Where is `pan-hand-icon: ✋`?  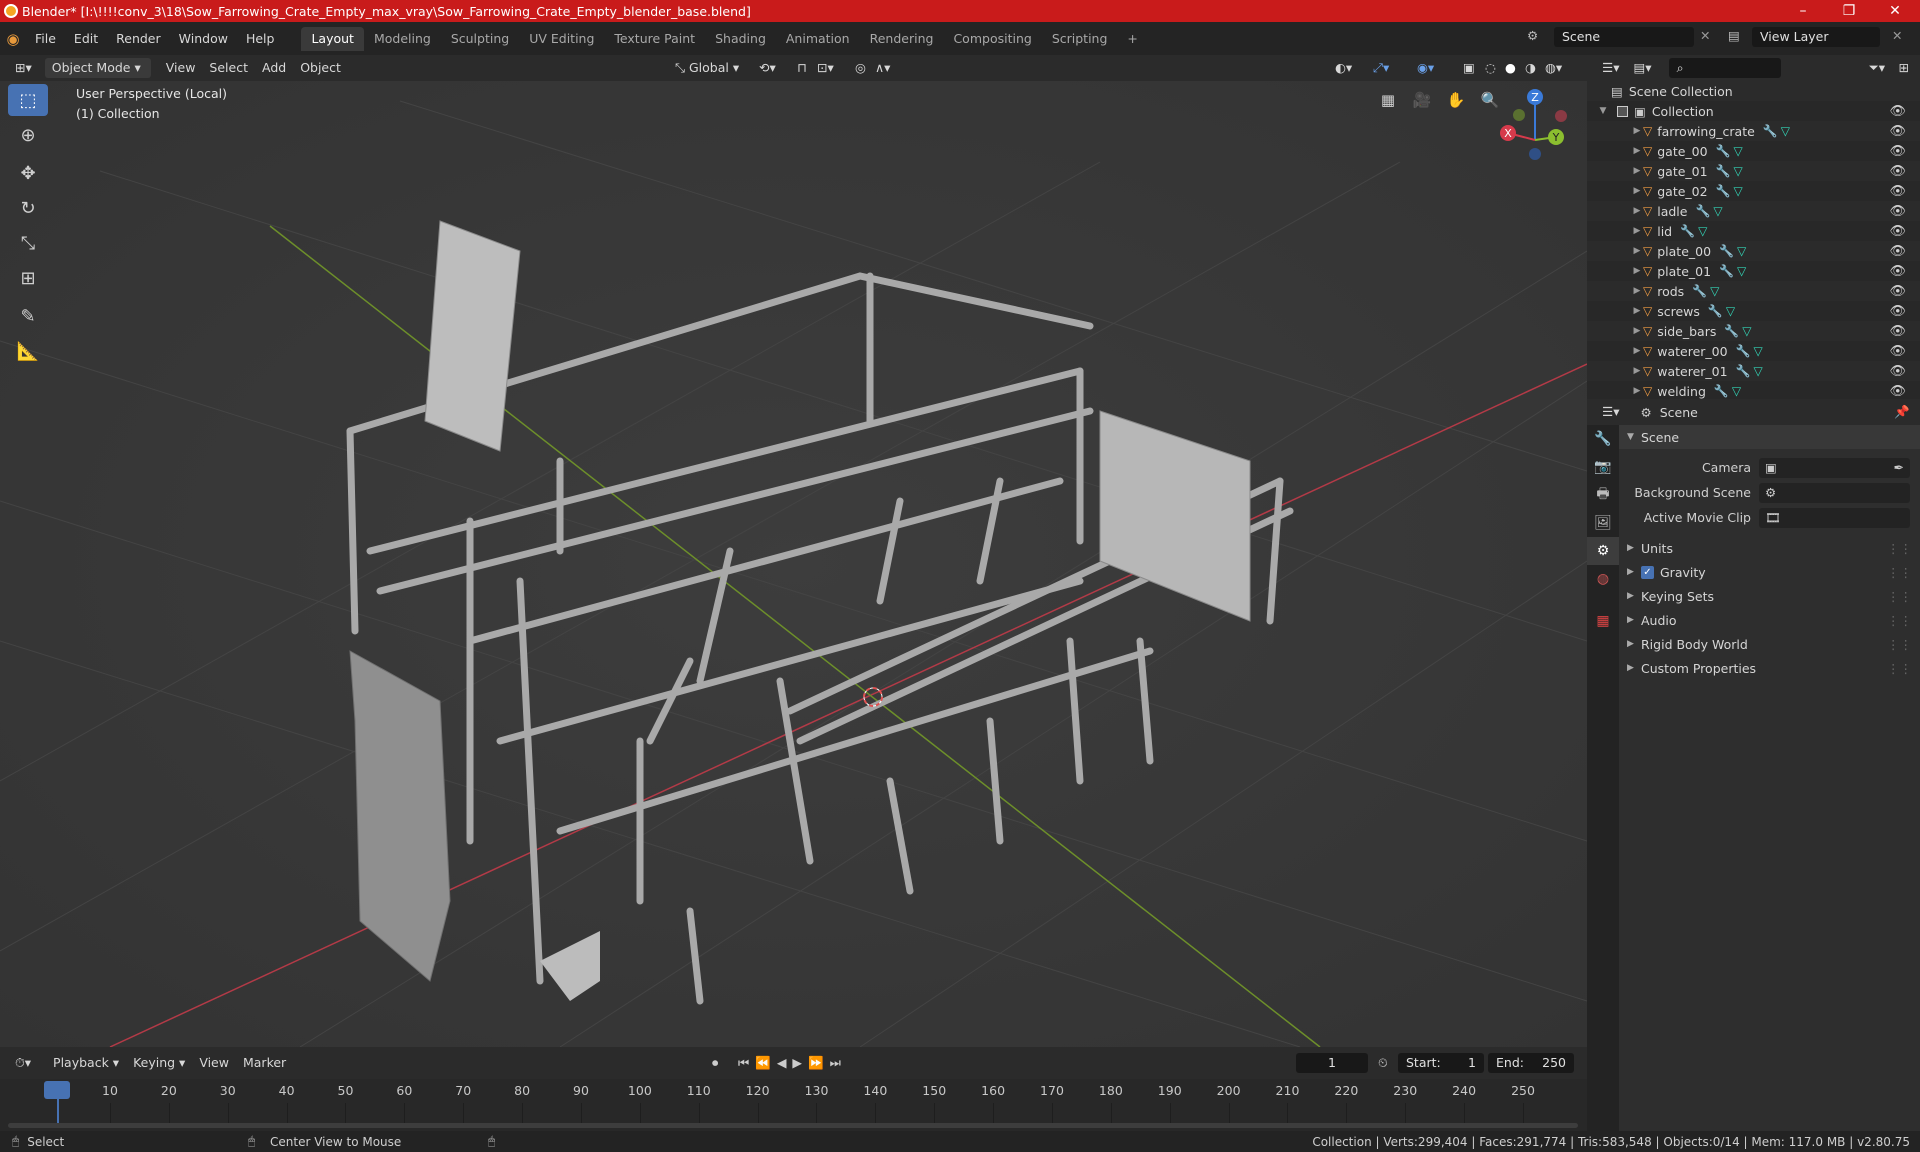
pan-hand-icon: ✋ is located at coordinates (1456, 100).